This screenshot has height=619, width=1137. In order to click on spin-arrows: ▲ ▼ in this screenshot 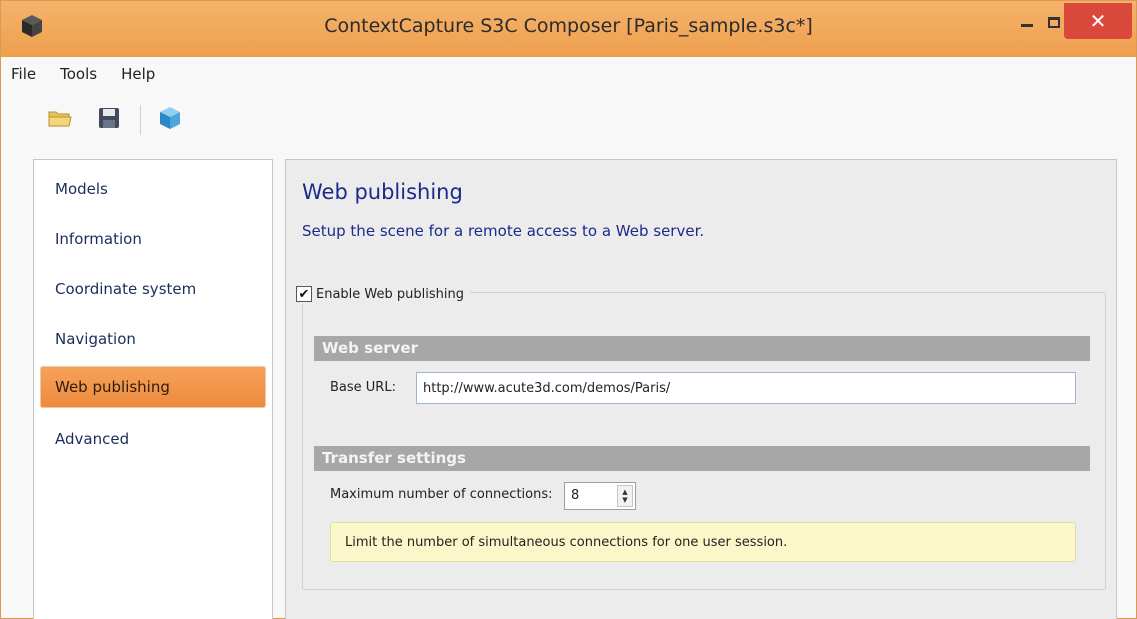, I will do `click(625, 496)`.